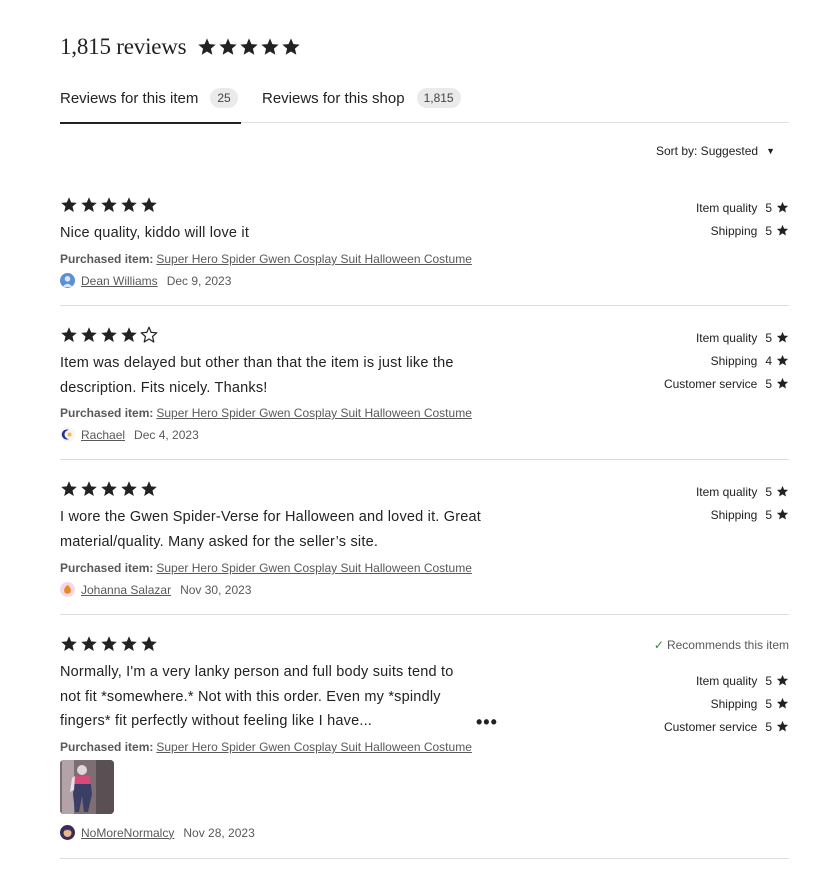 The width and height of the screenshot is (836, 888). What do you see at coordinates (727, 645) in the screenshot?
I see `recommends-text: Recommends this item` at bounding box center [727, 645].